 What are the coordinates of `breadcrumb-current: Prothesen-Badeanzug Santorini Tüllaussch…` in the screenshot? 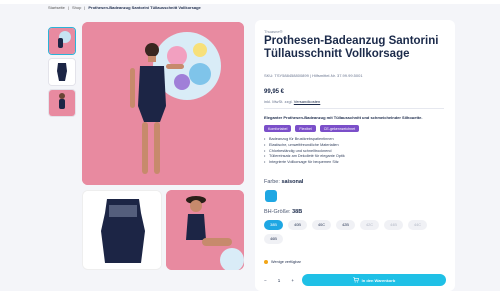 It's located at (144, 7).